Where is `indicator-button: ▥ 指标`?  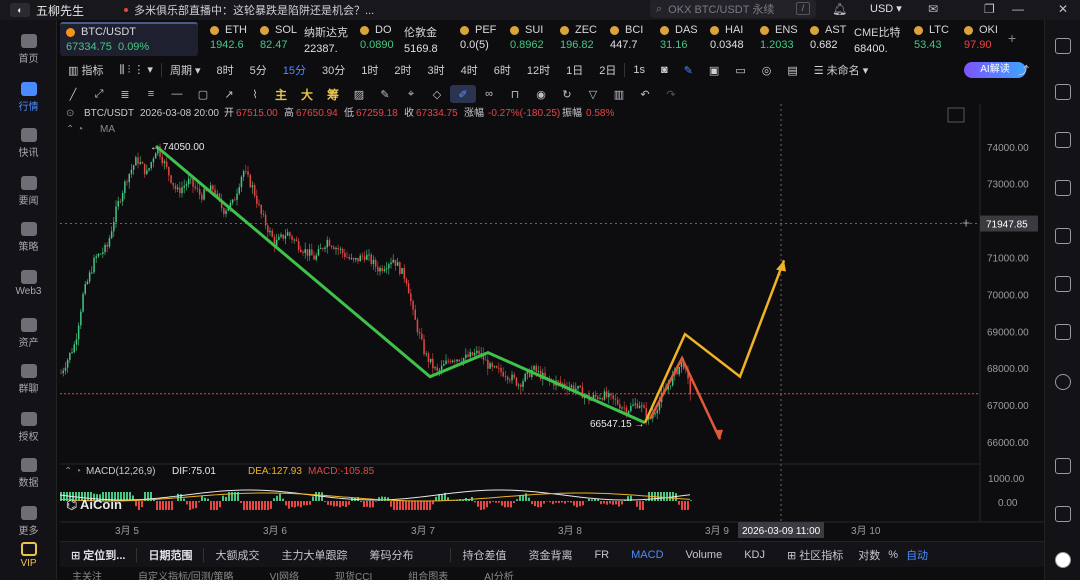
indicator-button: ▥ 指标 is located at coordinates (85, 70).